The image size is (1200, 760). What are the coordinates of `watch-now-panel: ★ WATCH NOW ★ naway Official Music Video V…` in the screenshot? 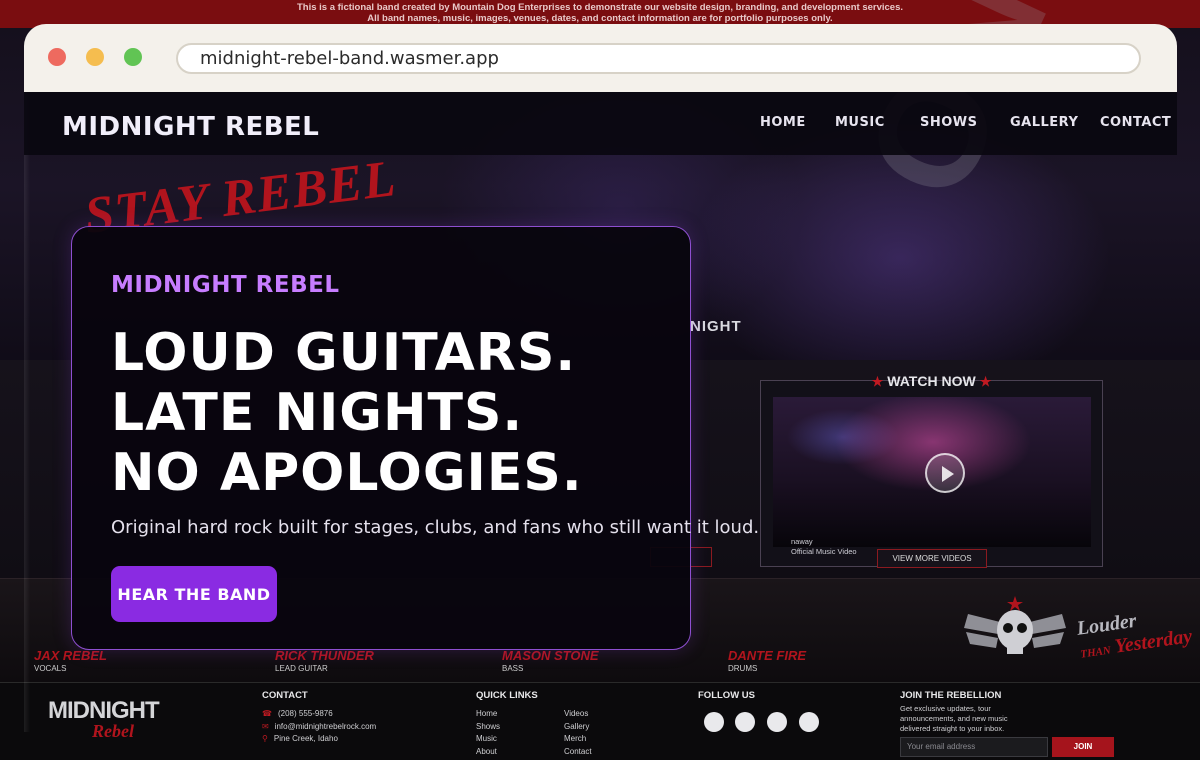 It's located at (931, 470).